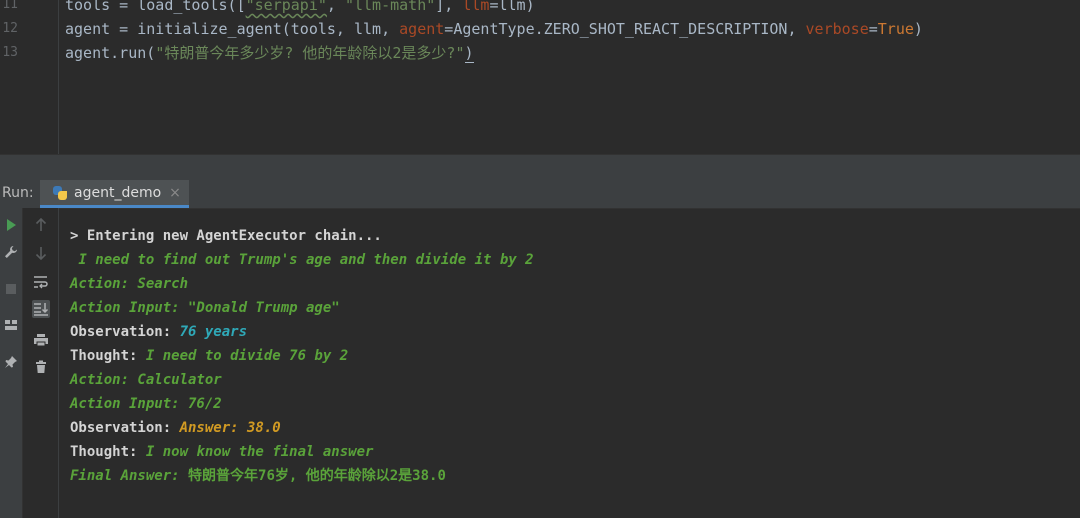 The height and width of the screenshot is (518, 1080). Describe the element at coordinates (11, 289) in the screenshot. I see `stop-icon` at that location.